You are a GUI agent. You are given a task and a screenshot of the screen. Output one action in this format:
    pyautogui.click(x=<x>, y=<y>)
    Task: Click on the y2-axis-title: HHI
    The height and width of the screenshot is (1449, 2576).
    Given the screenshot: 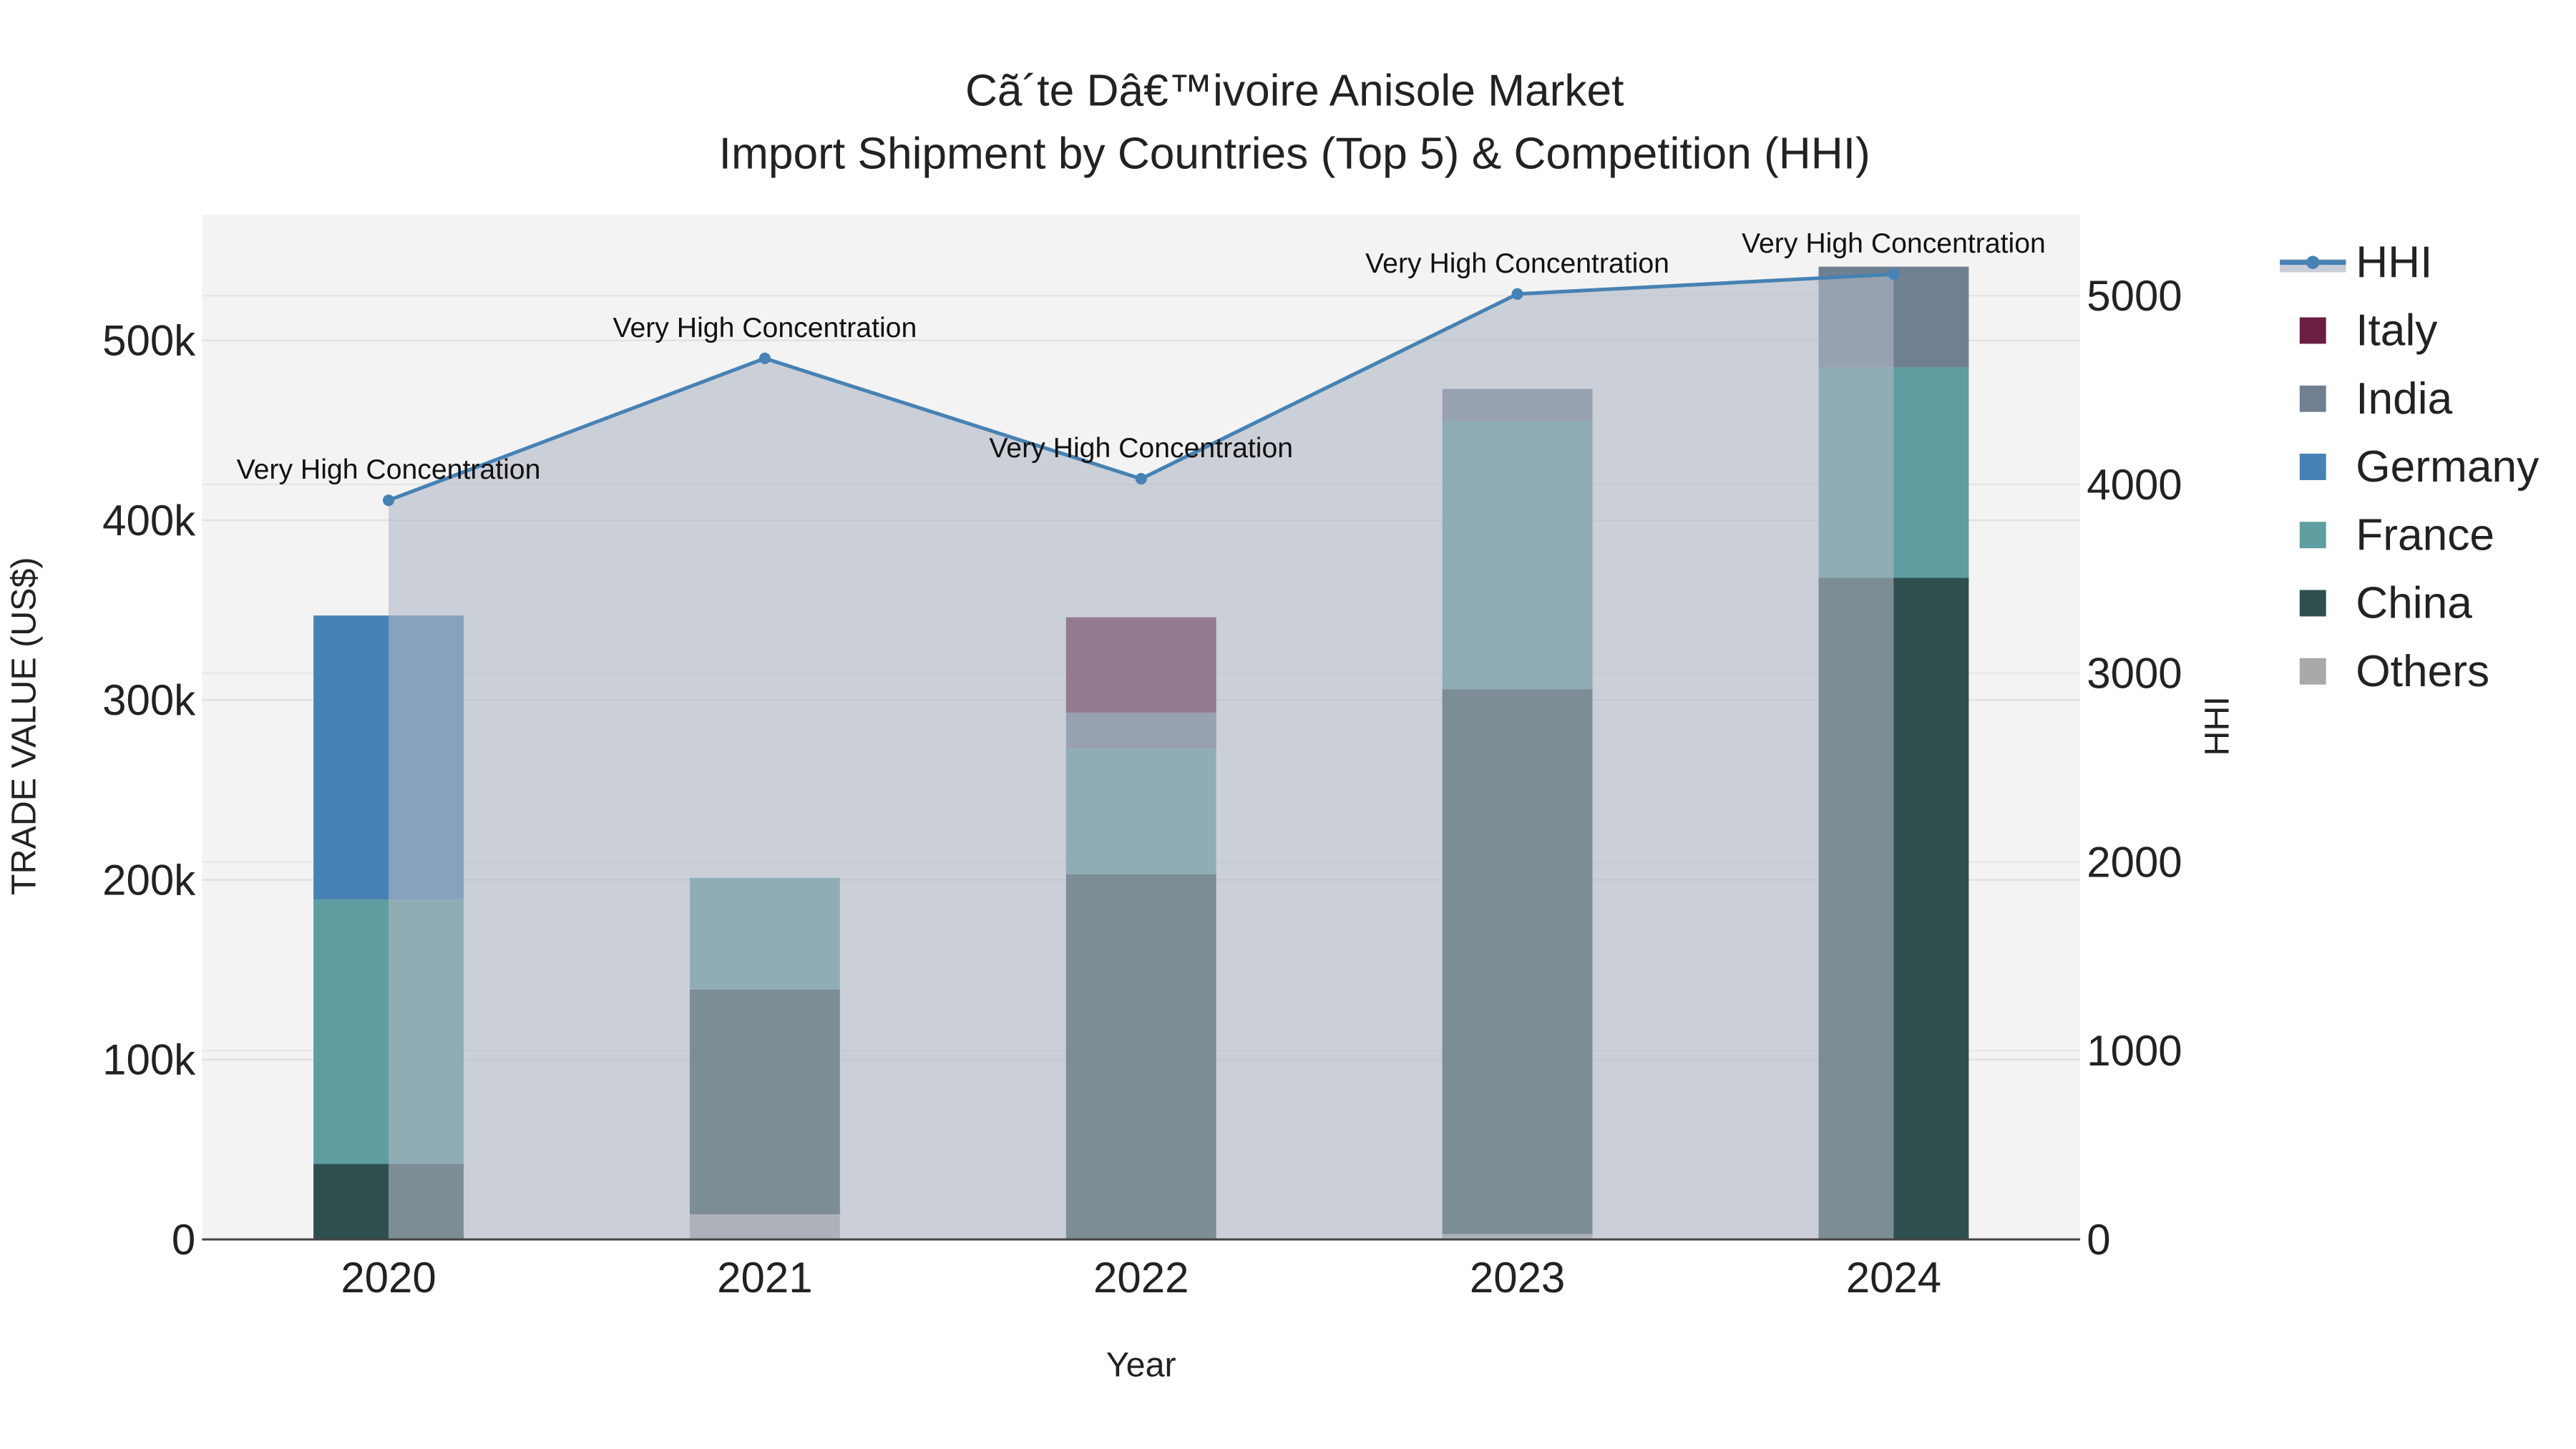 What is the action you would take?
    pyautogui.click(x=2217, y=726)
    